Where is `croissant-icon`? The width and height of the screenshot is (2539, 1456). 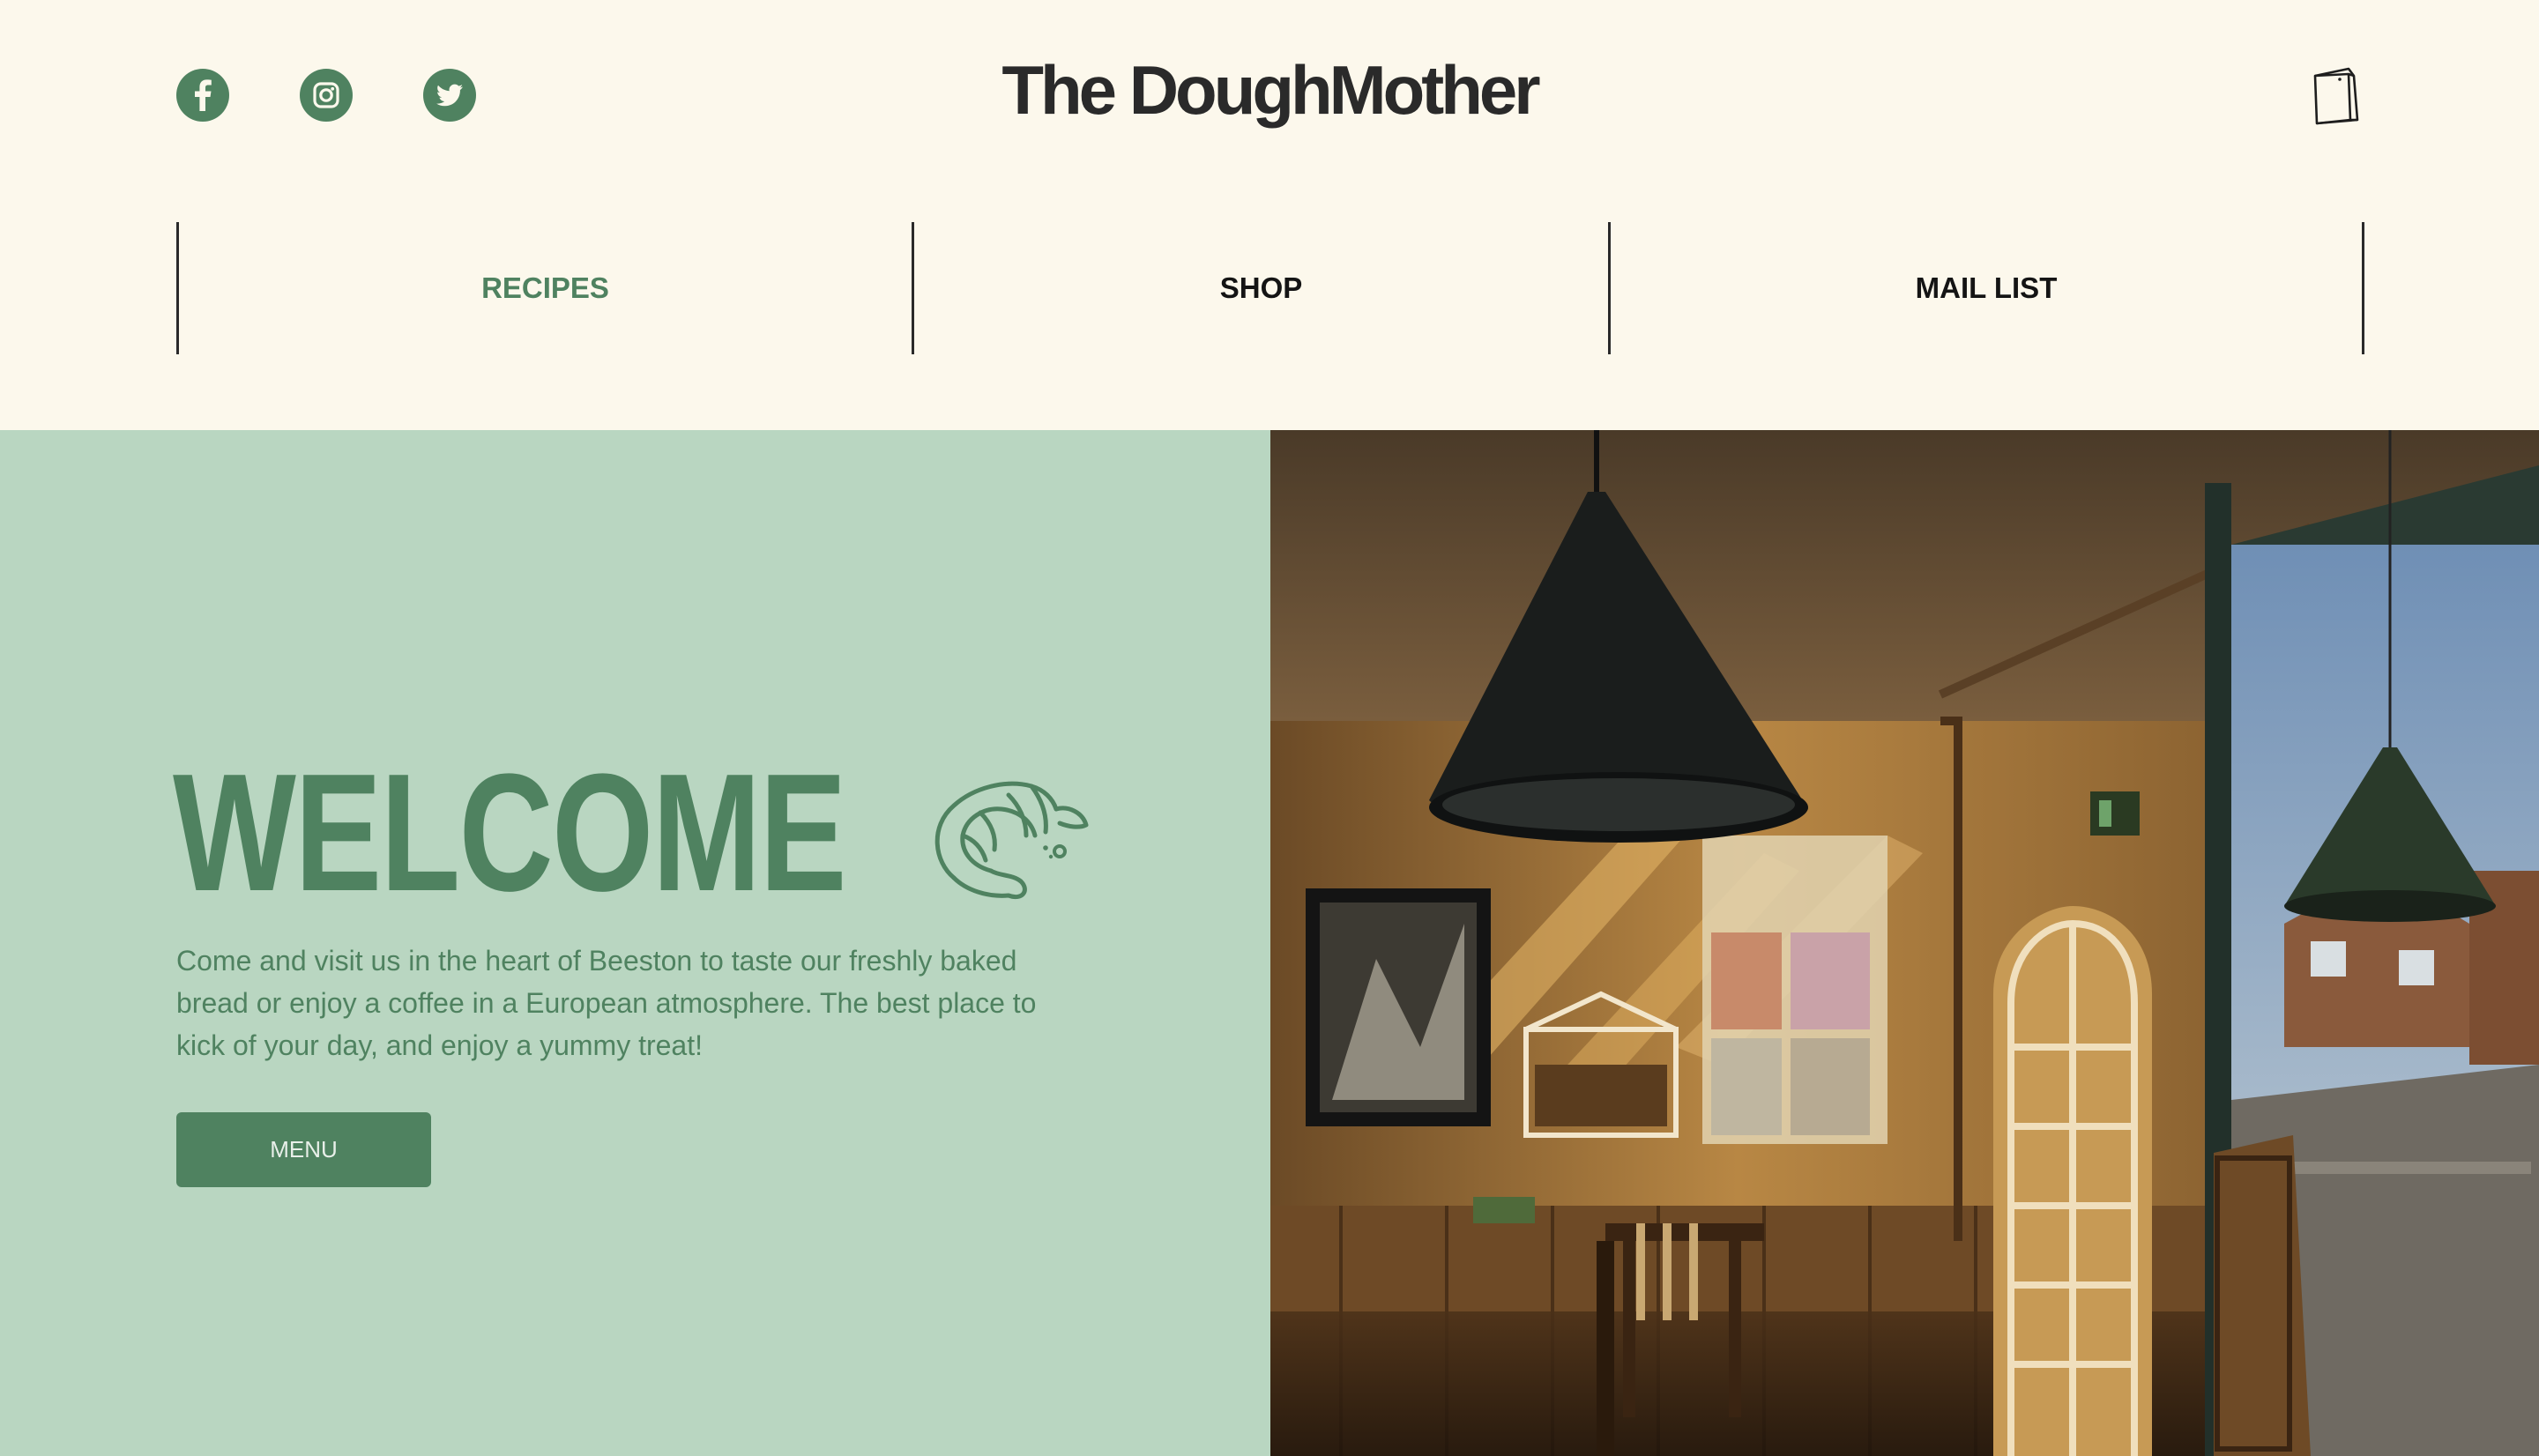 croissant-icon is located at coordinates (1011, 840).